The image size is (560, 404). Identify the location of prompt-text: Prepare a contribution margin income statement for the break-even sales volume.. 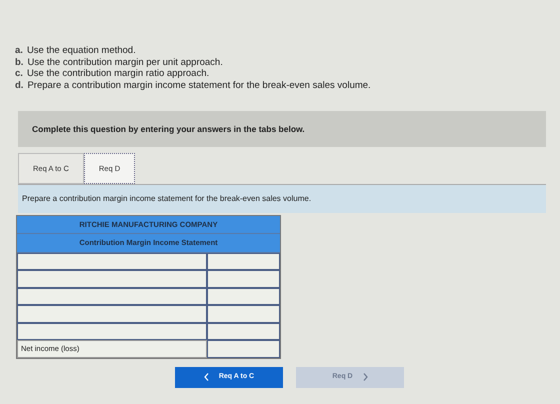
(282, 198).